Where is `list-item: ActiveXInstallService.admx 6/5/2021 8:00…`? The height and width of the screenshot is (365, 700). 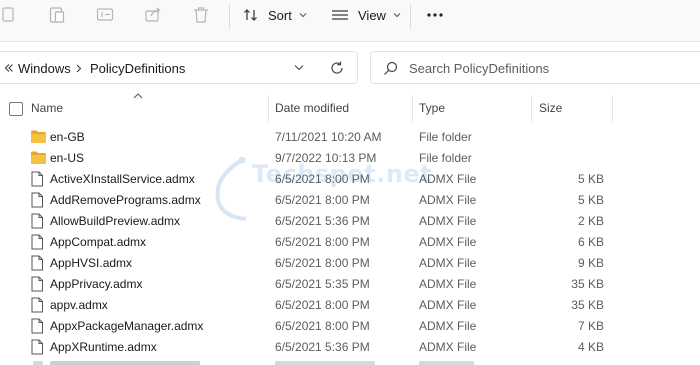 list-item: ActiveXInstallService.admx 6/5/2021 8:00… is located at coordinates (350, 179).